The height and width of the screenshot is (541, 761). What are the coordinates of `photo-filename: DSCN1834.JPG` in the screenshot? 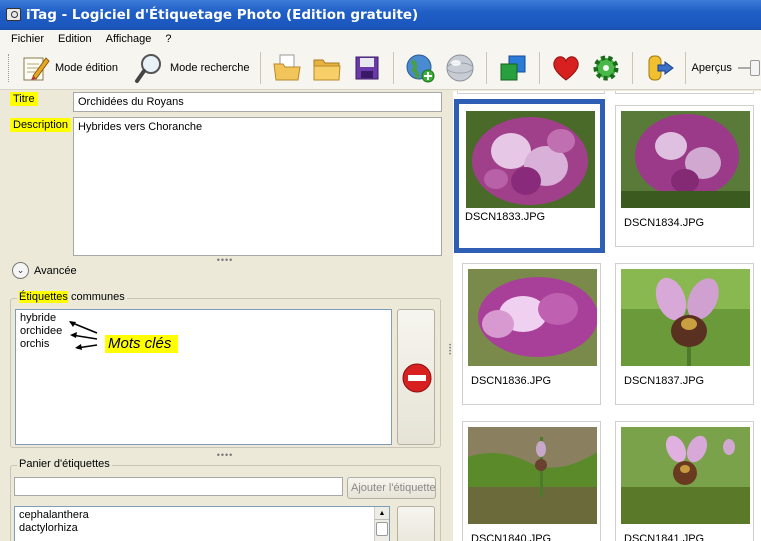 It's located at (664, 223).